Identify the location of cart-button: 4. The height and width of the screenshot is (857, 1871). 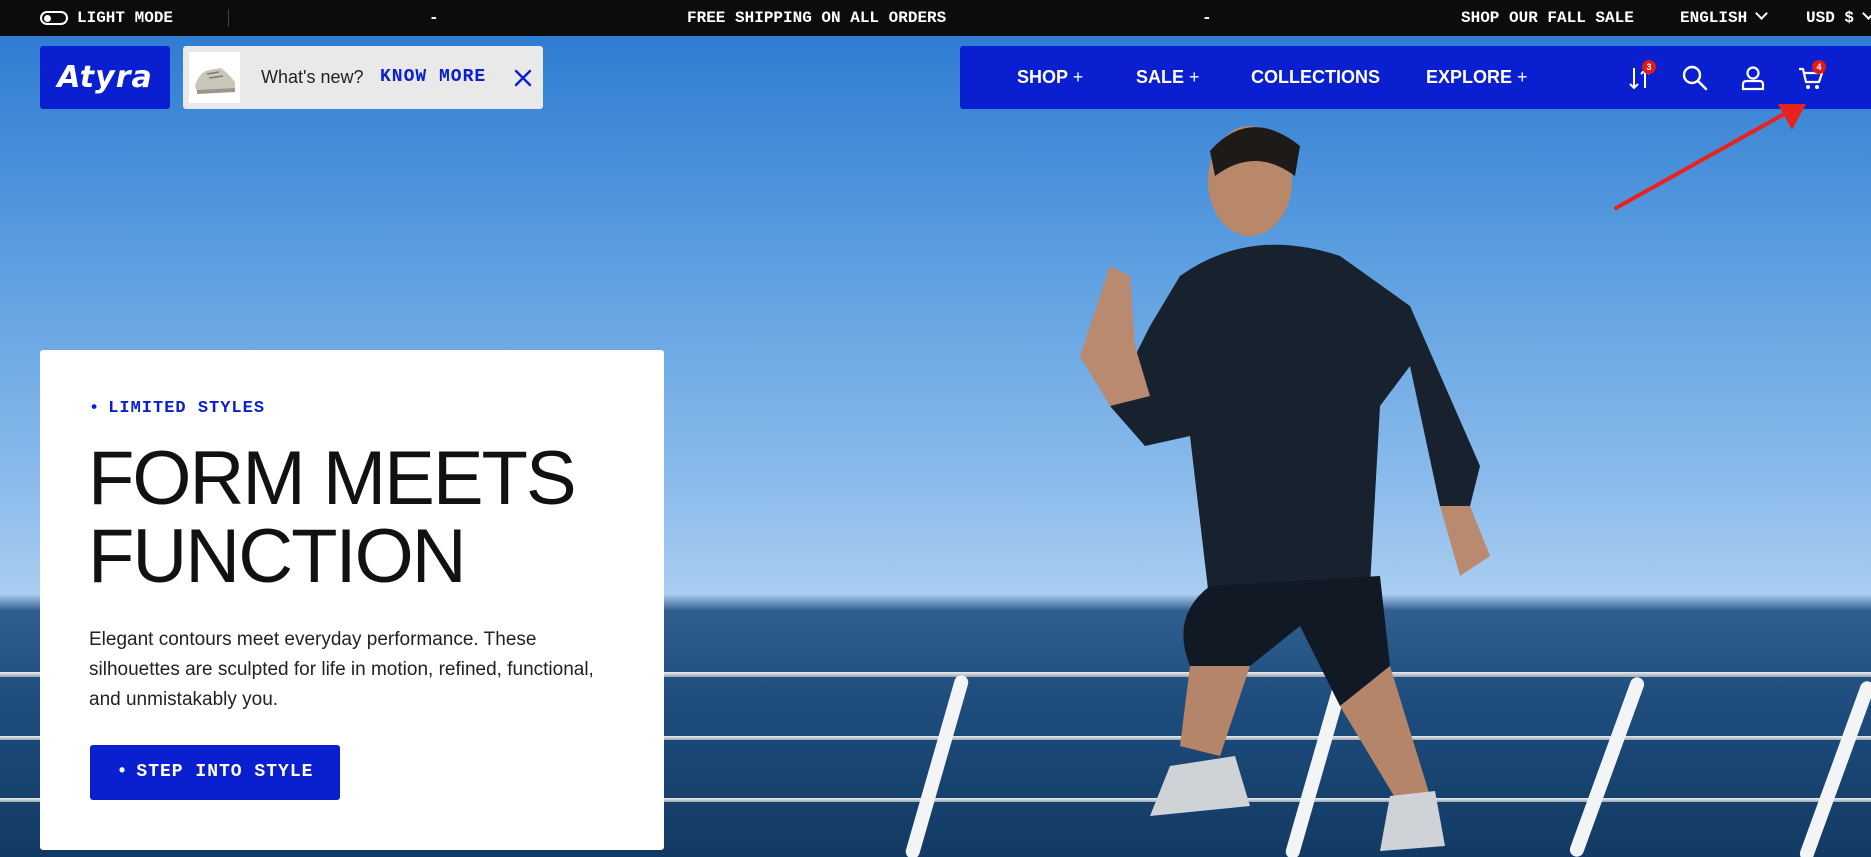
(1811, 76).